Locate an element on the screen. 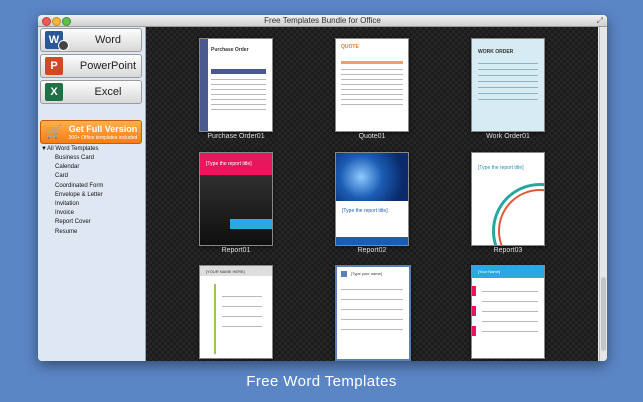 This screenshot has width=643, height=402. template-thumbnail: [YOUR NAME HERE] is located at coordinates (236, 312).